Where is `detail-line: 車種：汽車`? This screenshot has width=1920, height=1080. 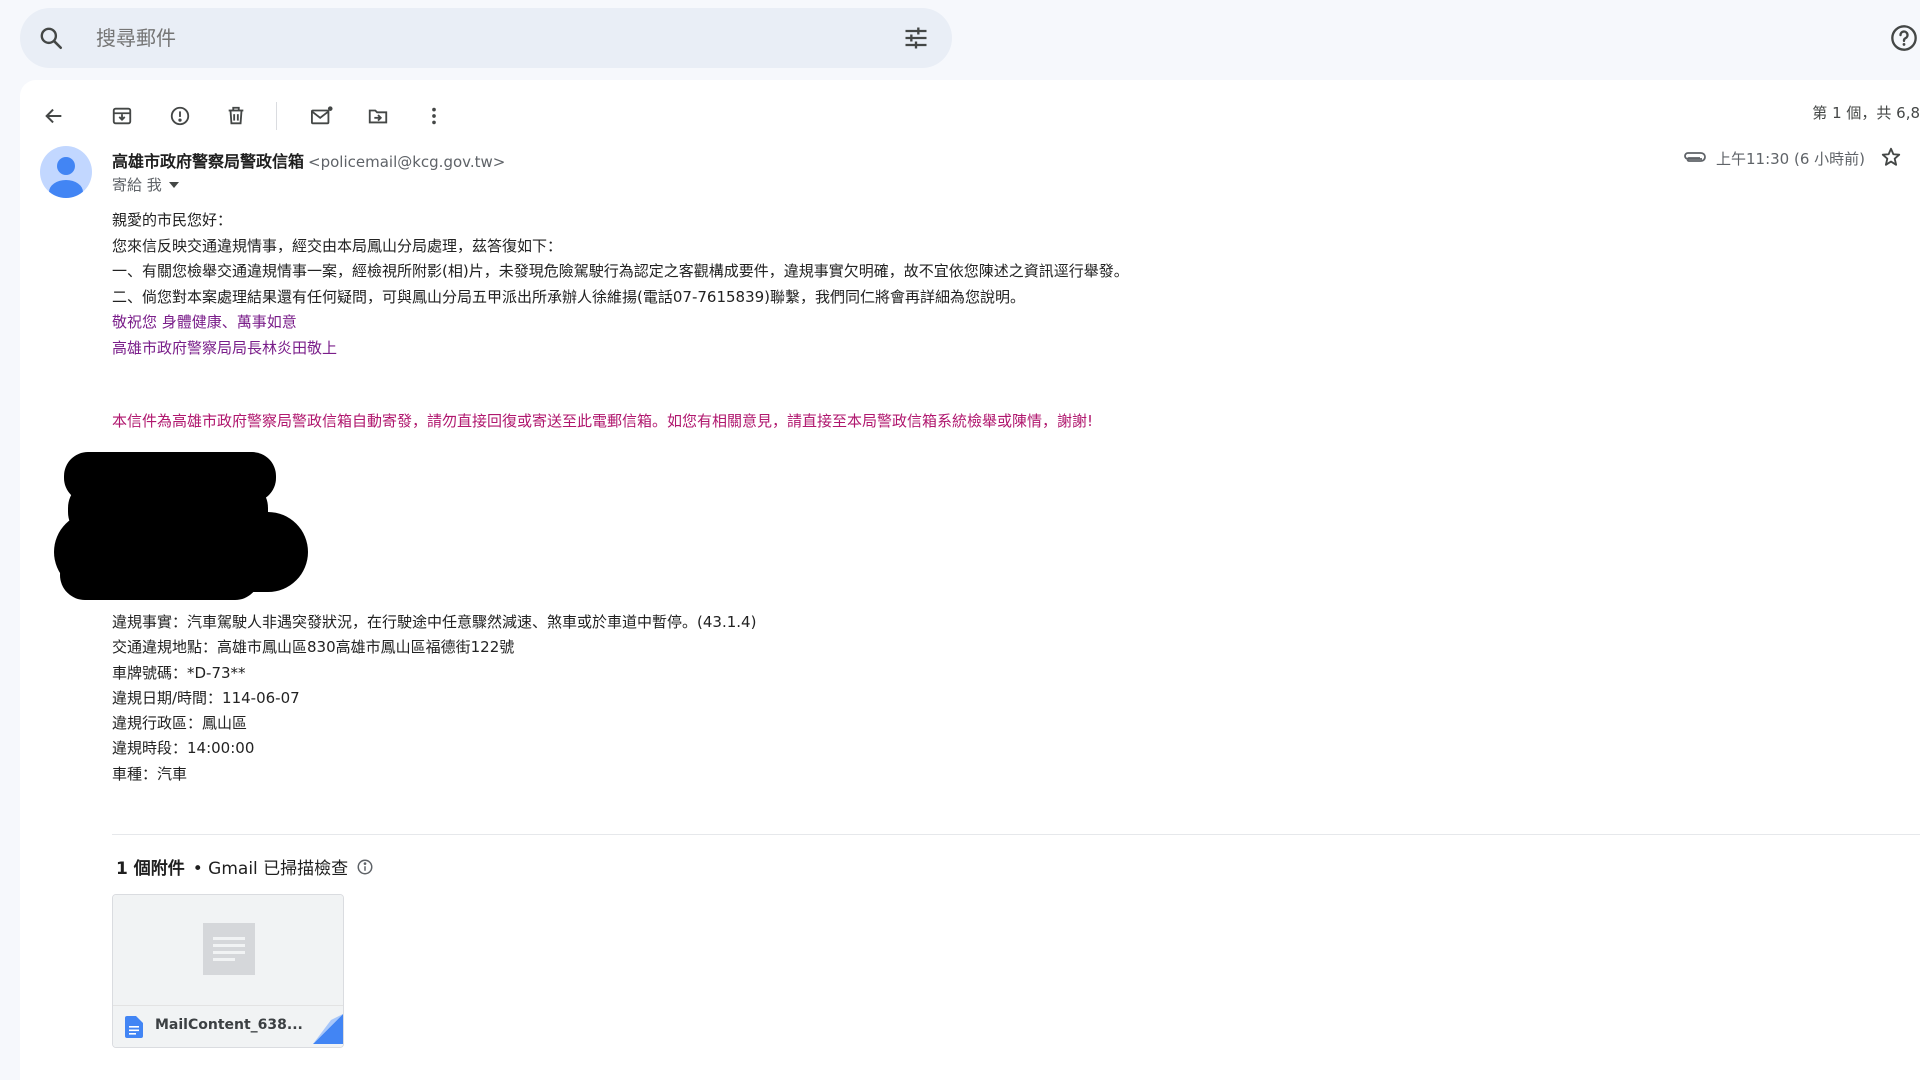 detail-line: 車種：汽車 is located at coordinates (150, 773).